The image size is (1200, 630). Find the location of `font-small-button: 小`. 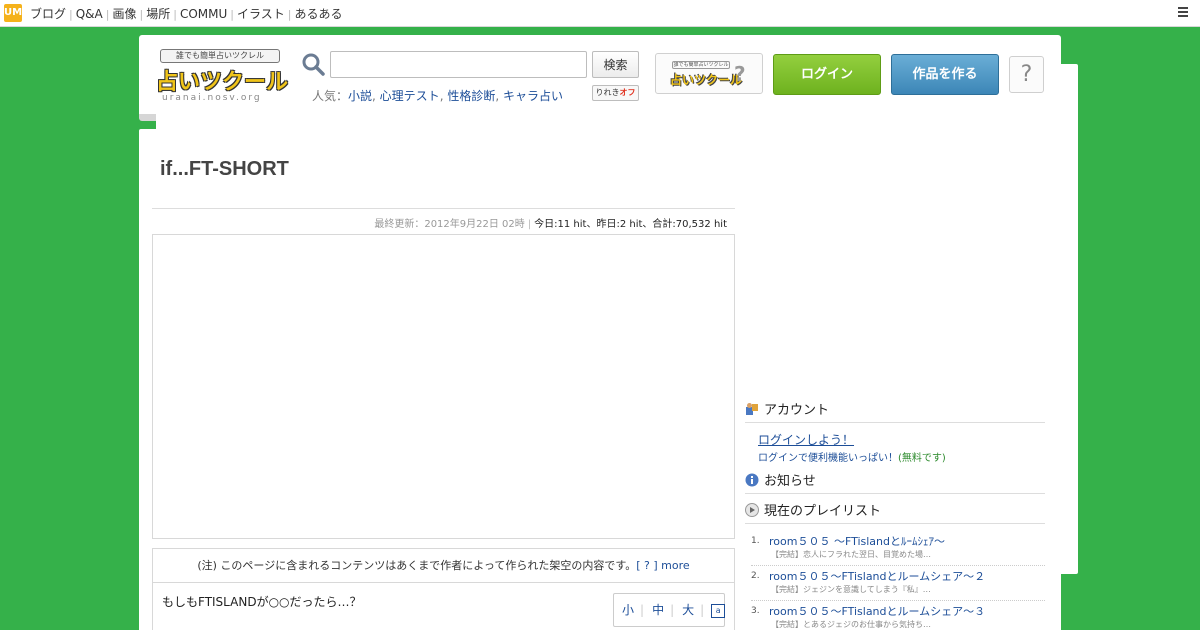

font-small-button: 小 is located at coordinates (628, 610).